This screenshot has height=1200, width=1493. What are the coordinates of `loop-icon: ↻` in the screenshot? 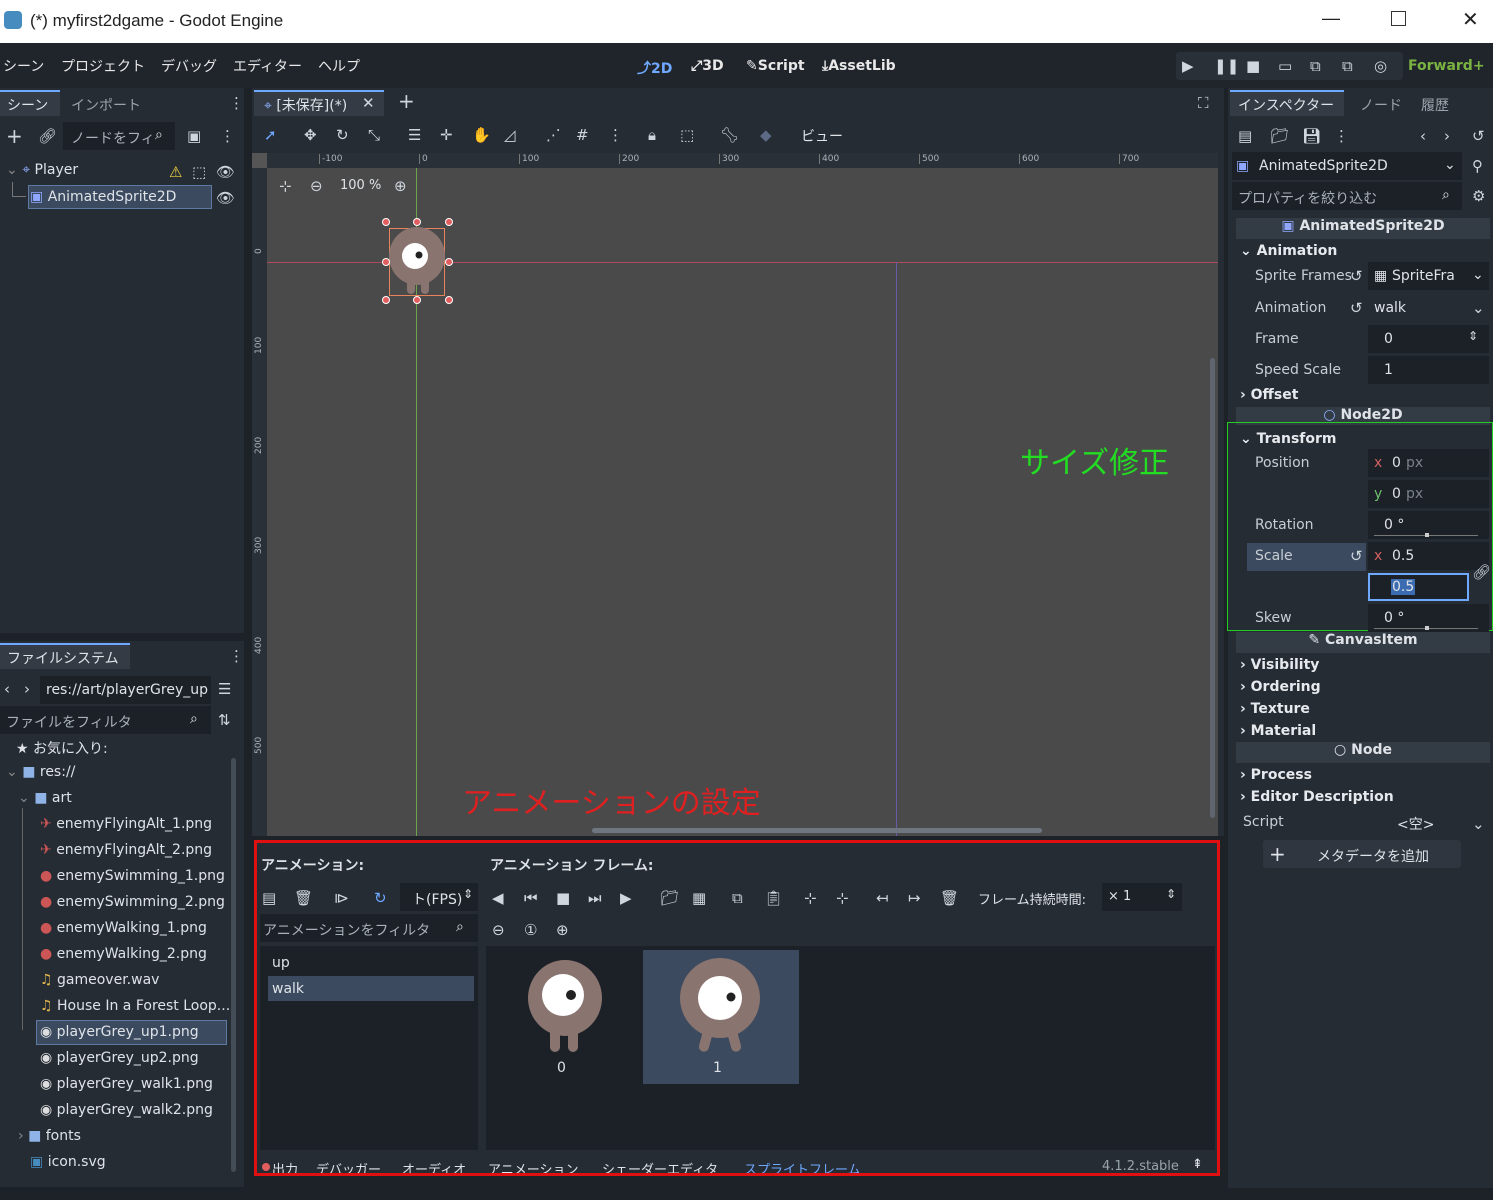 It's located at (380, 898).